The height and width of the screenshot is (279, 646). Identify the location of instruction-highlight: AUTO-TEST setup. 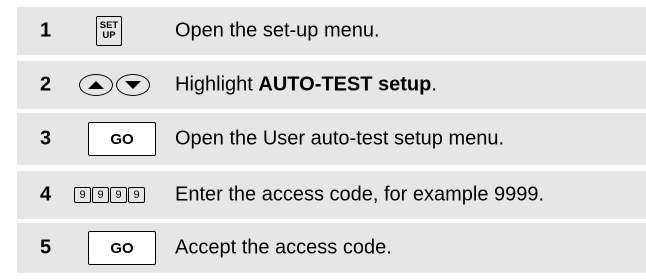
(345, 84).